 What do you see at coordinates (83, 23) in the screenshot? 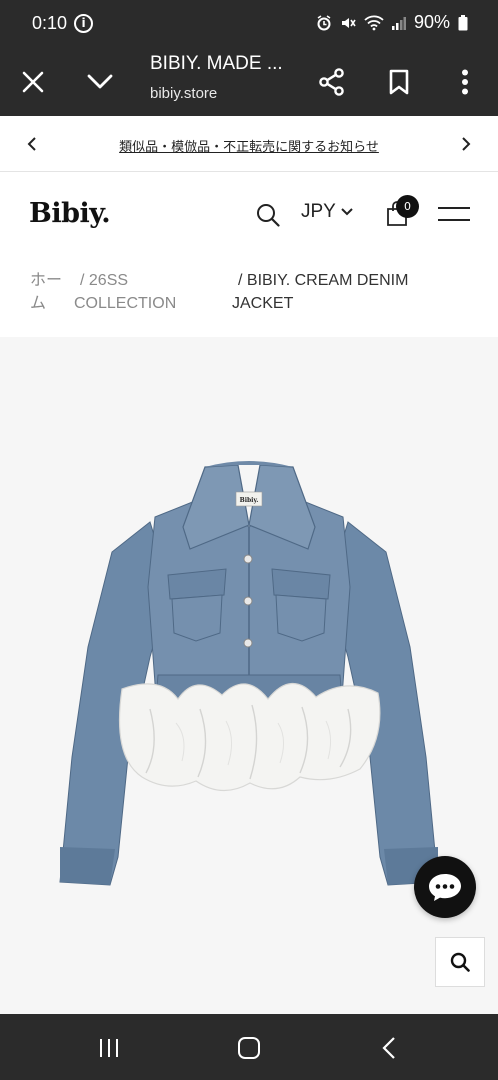
I see `info-icon: i` at bounding box center [83, 23].